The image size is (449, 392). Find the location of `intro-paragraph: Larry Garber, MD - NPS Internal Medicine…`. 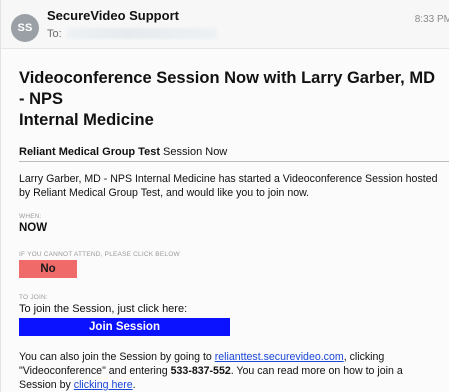

intro-paragraph: Larry Garber, MD - NPS Internal Medicine… is located at coordinates (234, 186).